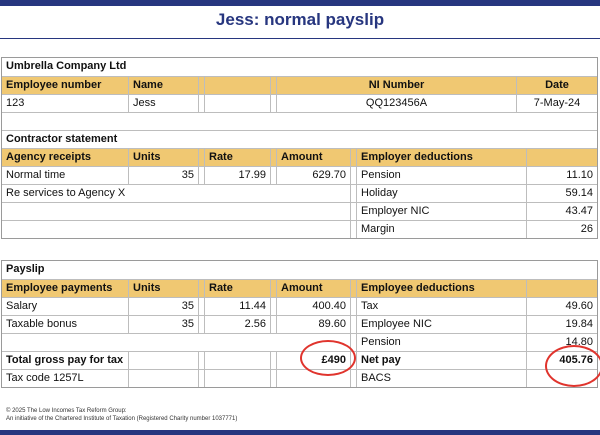  I want to click on contractor-title-row: Contractor statement, so click(299, 139).